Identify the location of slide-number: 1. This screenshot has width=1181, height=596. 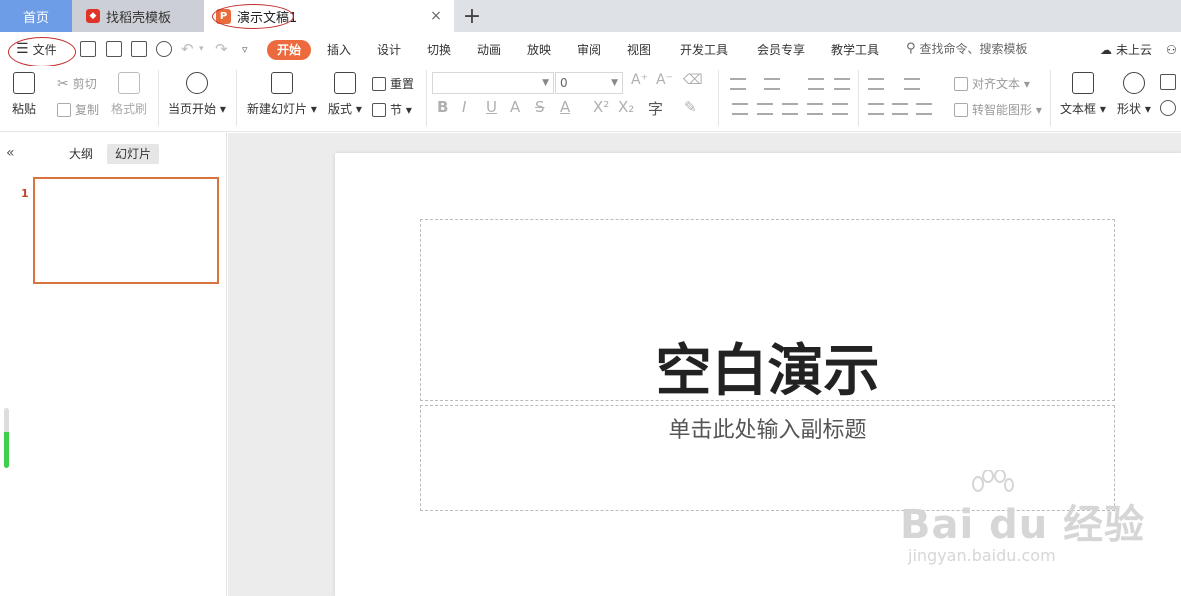
(25, 193).